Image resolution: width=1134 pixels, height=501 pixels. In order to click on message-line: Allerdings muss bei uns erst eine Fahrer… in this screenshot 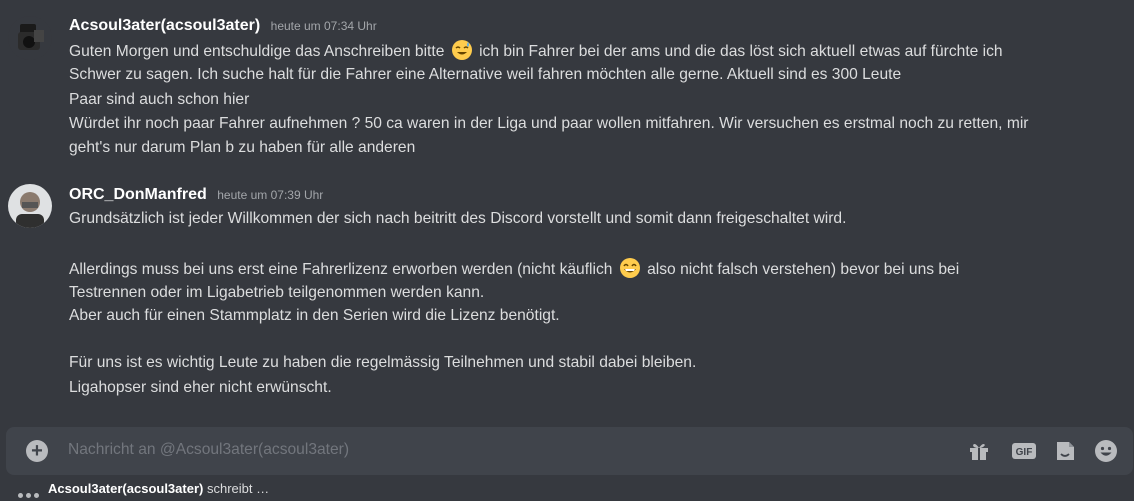, I will do `click(514, 269)`.